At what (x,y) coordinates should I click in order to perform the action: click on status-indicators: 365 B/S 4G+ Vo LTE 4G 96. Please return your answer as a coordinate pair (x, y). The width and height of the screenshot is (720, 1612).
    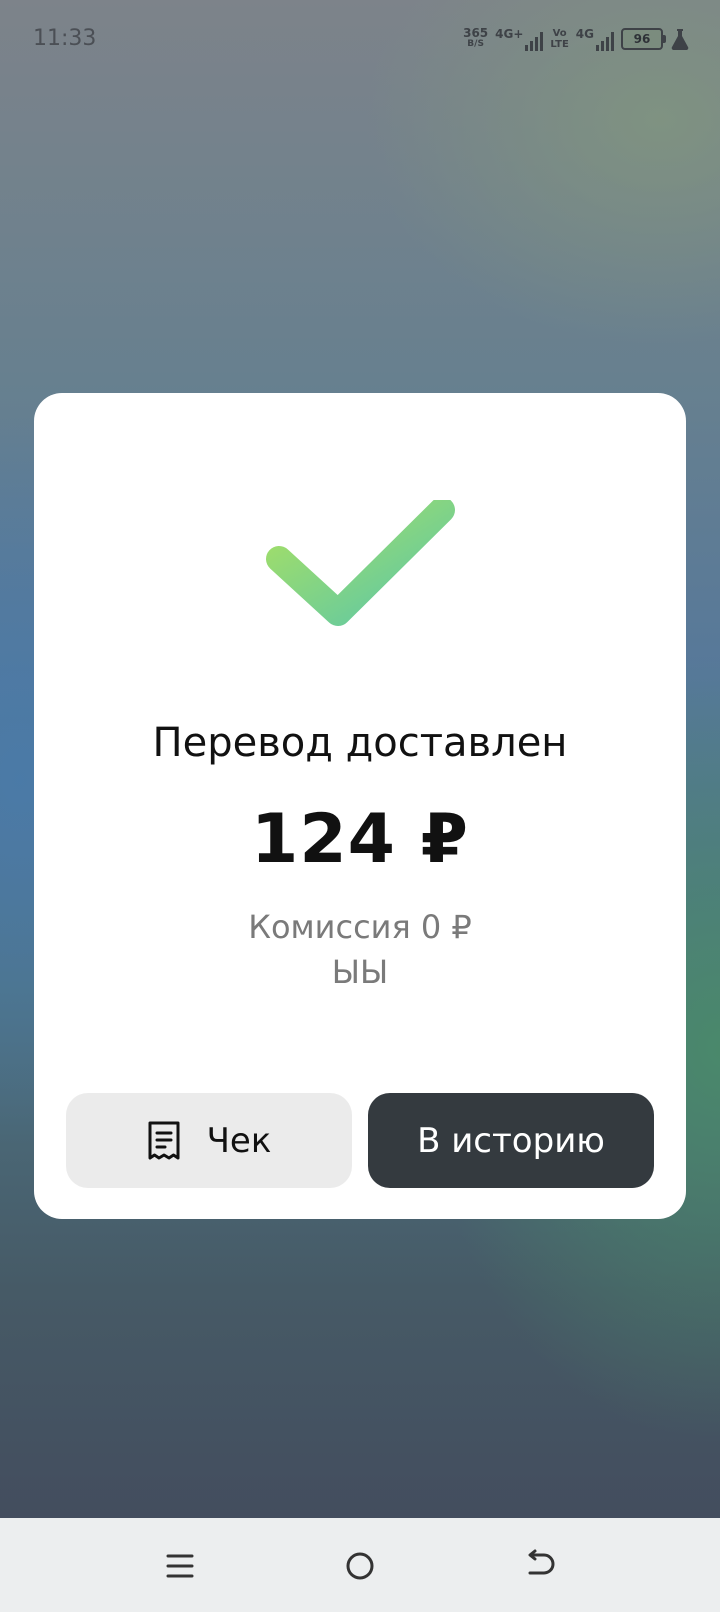
    Looking at the image, I should click on (576, 39).